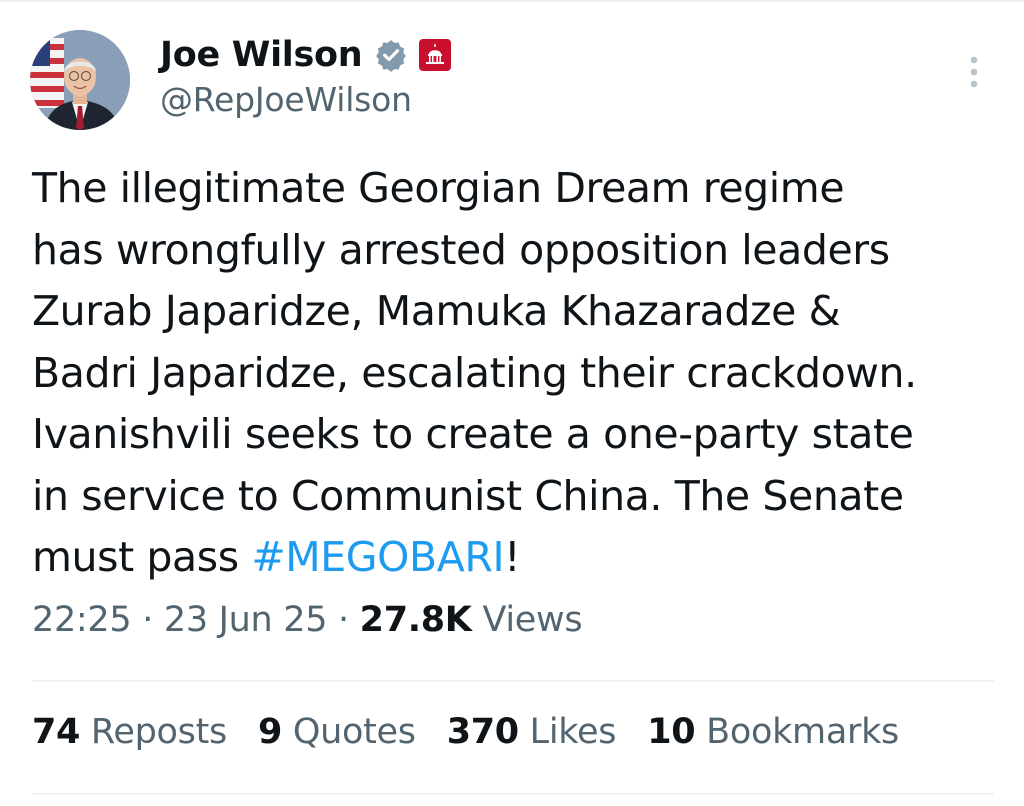 The image size is (1024, 806). I want to click on views-count: 27.8K, so click(415, 620).